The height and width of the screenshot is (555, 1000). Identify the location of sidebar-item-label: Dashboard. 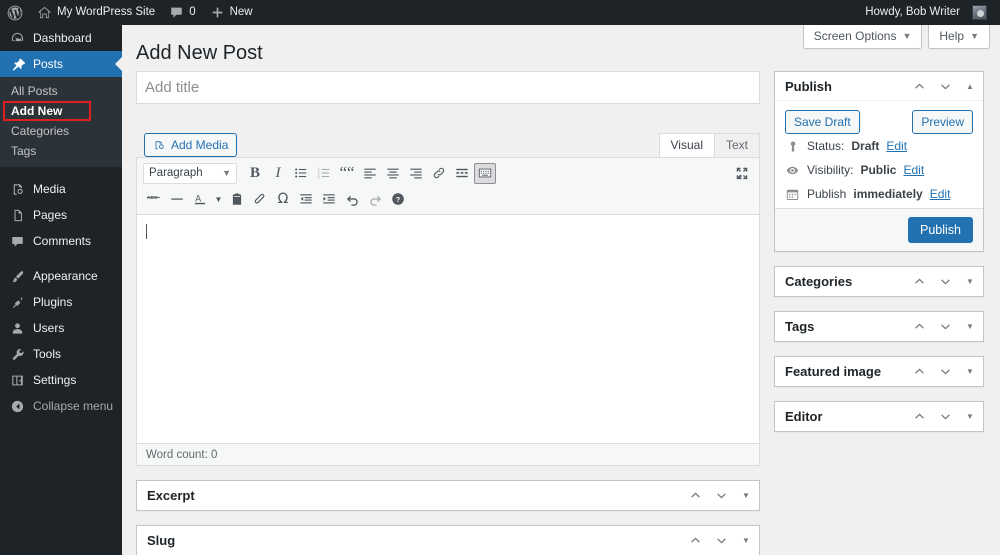
(62, 38).